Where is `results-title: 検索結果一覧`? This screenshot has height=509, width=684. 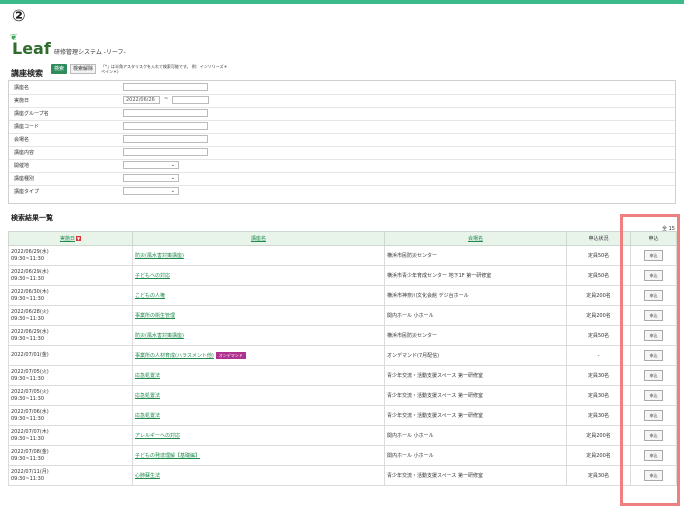 results-title: 検索結果一覧 is located at coordinates (32, 218).